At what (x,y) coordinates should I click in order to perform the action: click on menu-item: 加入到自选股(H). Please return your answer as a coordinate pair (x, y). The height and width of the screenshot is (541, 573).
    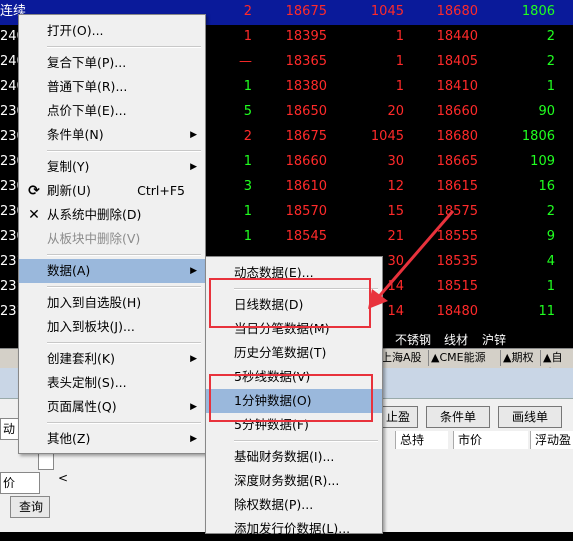
    Looking at the image, I should click on (112, 303).